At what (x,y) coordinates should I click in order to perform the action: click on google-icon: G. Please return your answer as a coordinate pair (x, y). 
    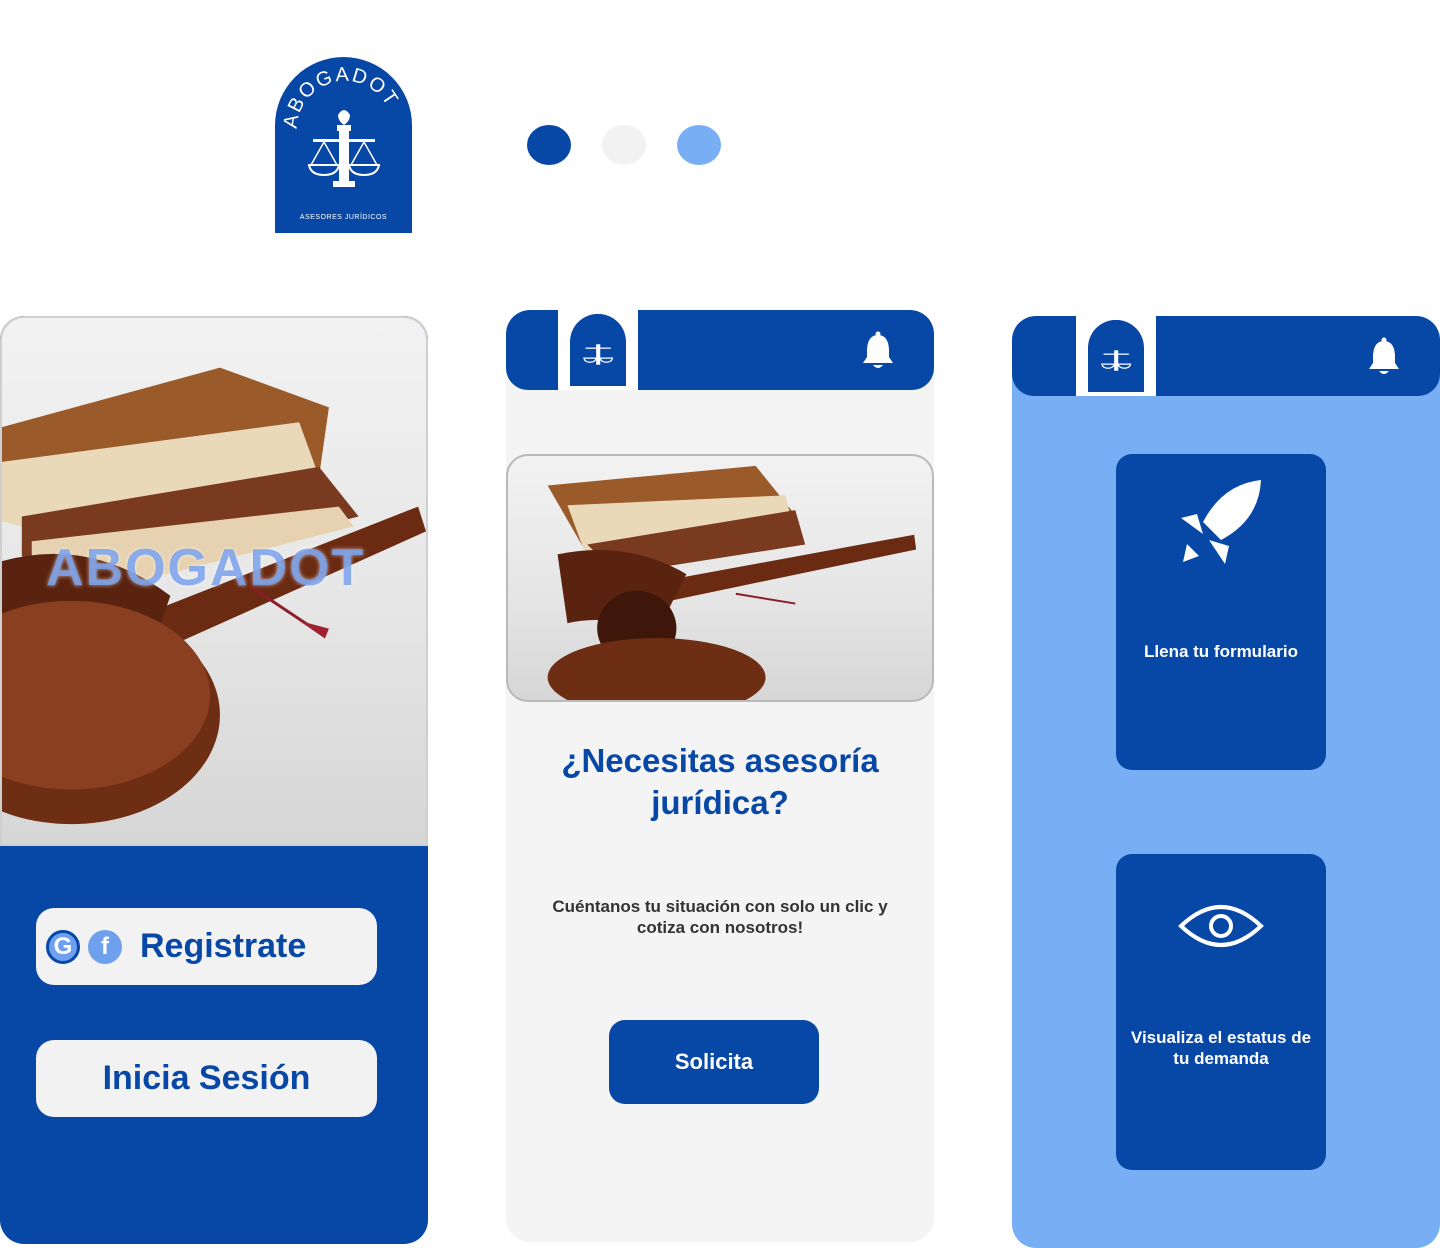
    Looking at the image, I should click on (63, 946).